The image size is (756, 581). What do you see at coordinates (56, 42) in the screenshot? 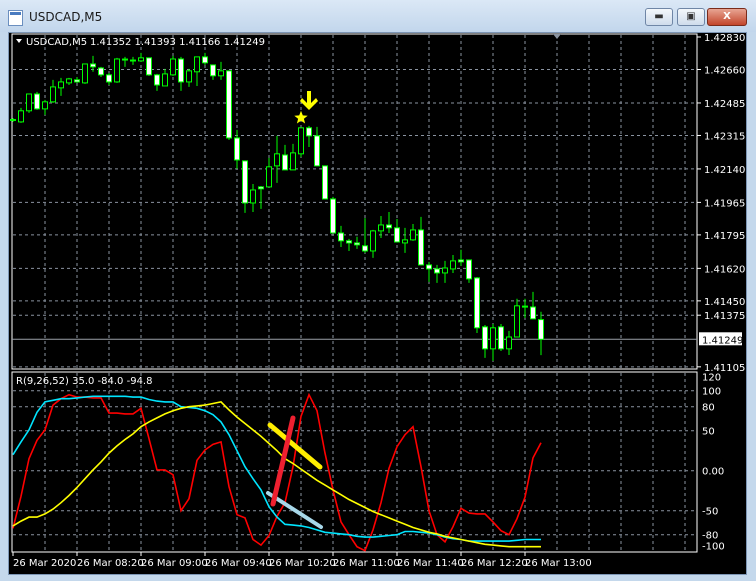
I see `chart-symbol: USDCAD,M5` at bounding box center [56, 42].